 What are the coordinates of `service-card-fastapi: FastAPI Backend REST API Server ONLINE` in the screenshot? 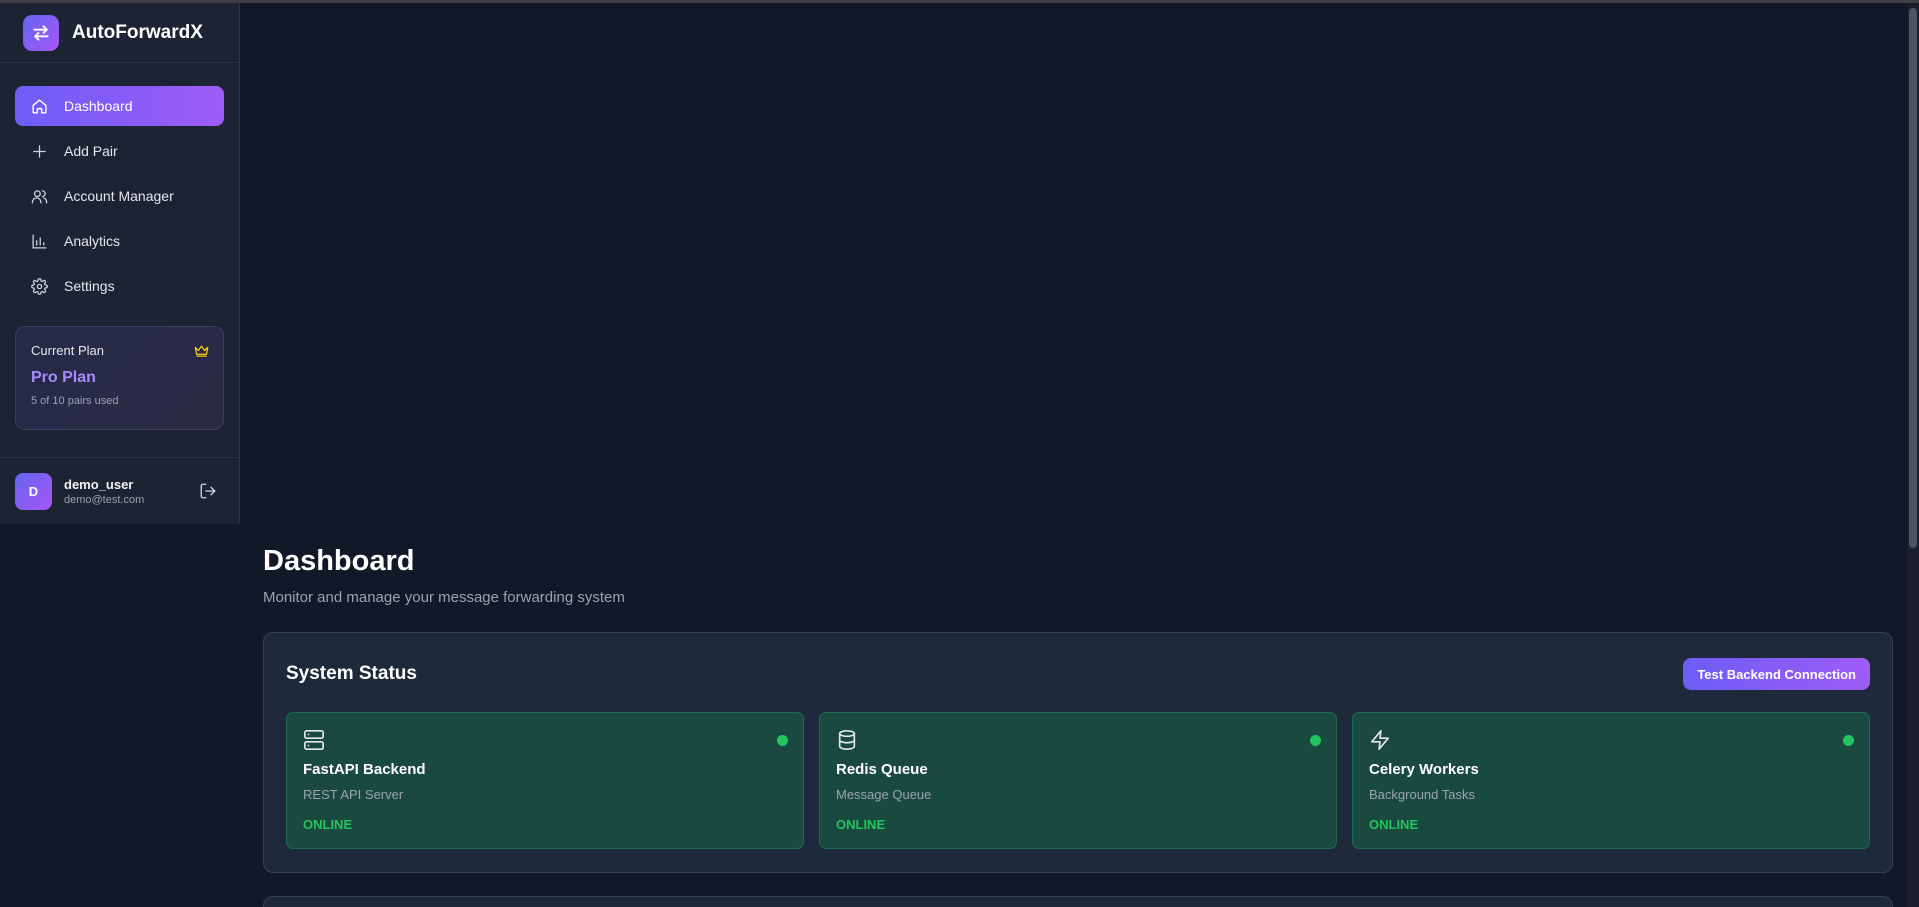 It's located at (545, 780).